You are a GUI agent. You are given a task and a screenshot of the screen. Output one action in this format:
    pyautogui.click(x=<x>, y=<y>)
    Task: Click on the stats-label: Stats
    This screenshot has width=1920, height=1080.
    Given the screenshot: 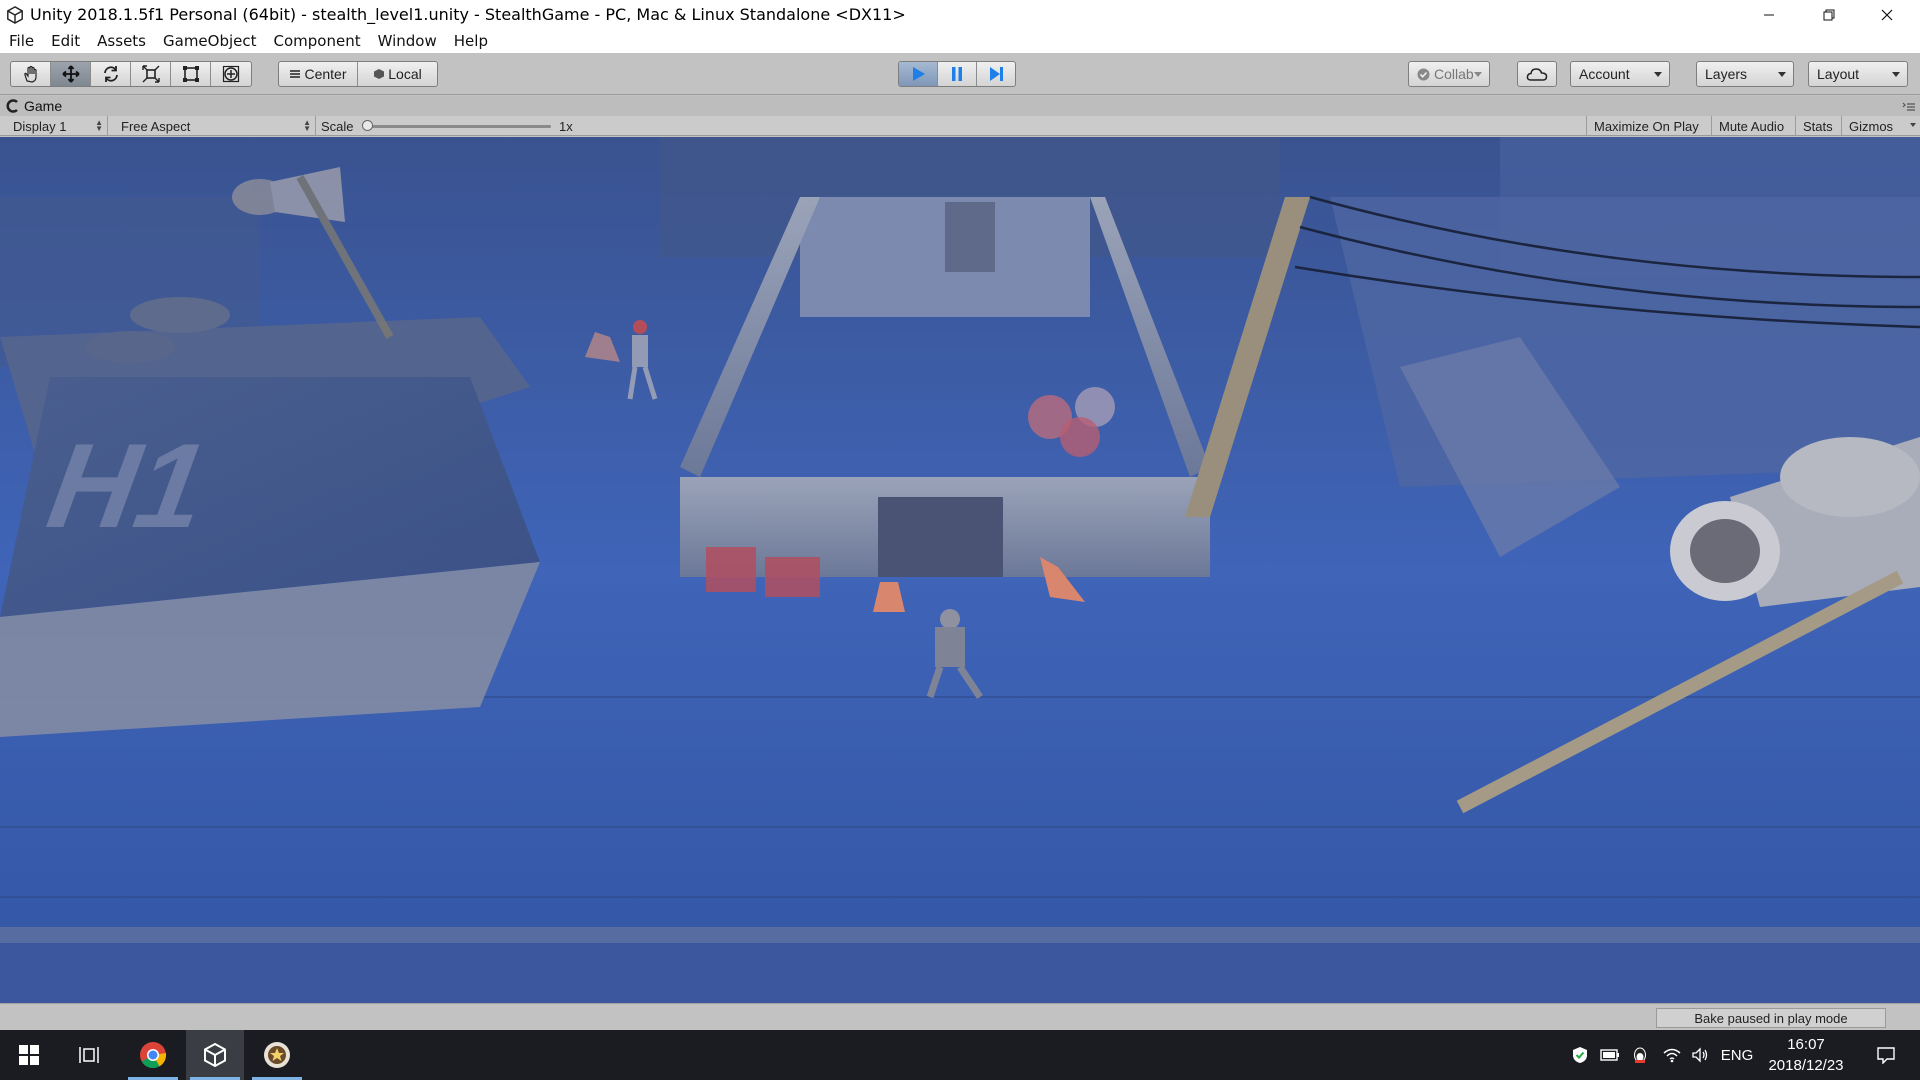 What is the action you would take?
    pyautogui.click(x=1818, y=126)
    